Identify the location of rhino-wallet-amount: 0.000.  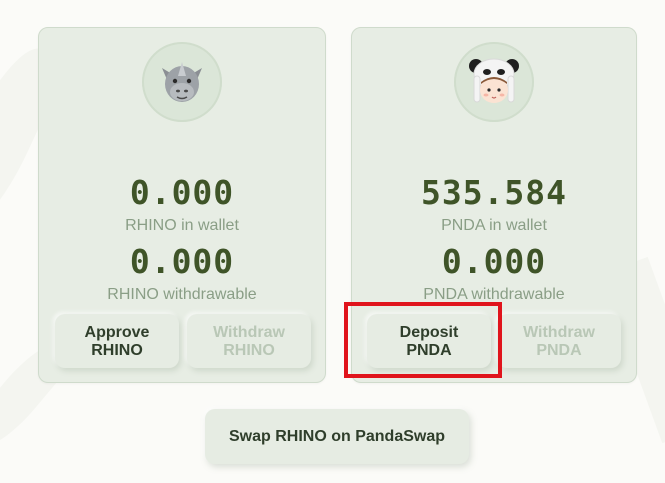
(182, 192).